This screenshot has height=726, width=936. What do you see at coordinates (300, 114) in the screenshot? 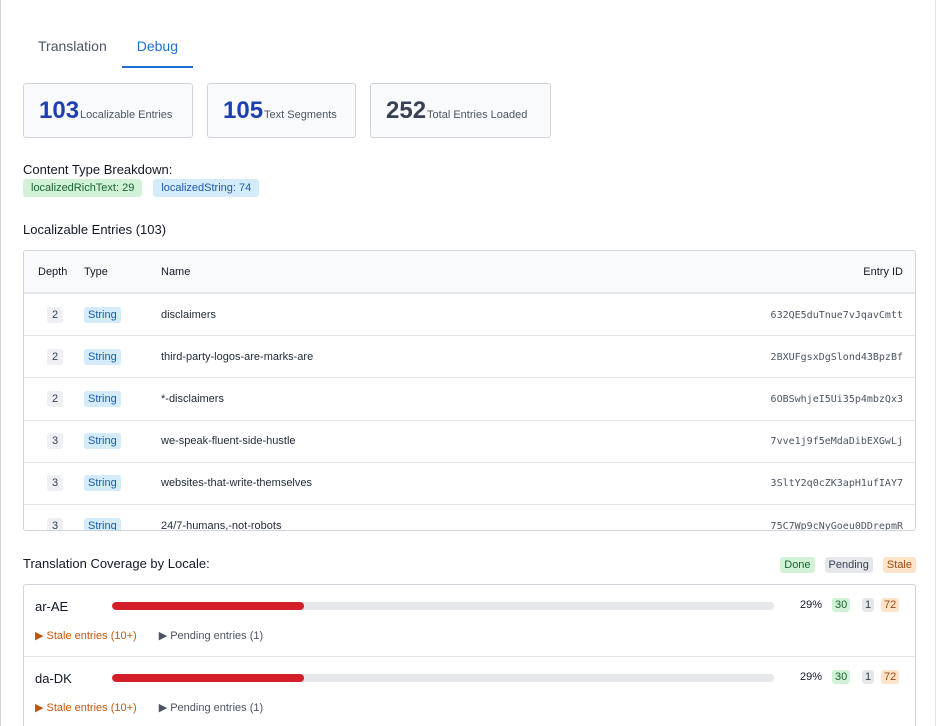
I see `stat-label: Text Segments` at bounding box center [300, 114].